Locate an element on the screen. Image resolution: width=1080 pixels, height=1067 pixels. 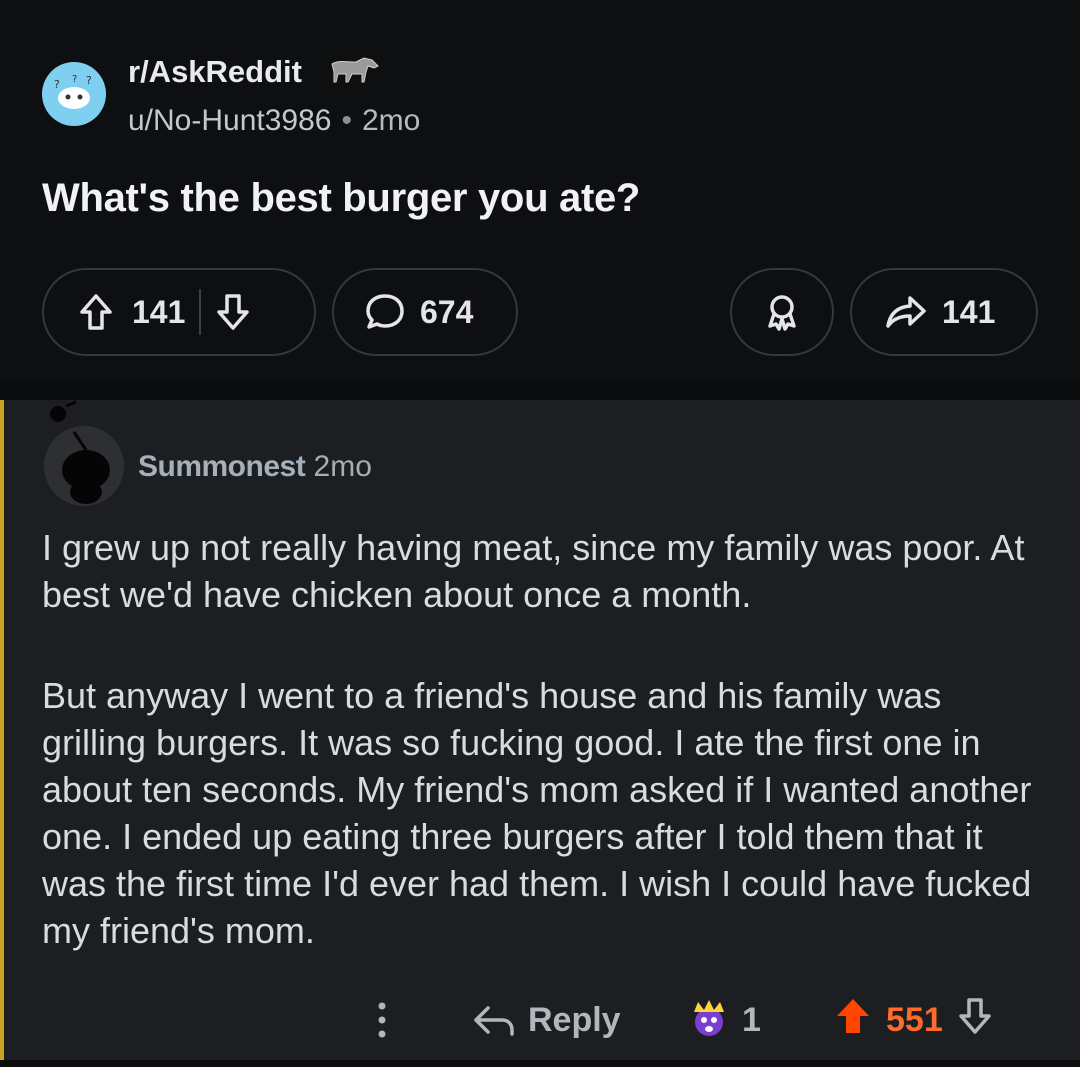
downvote-button is located at coordinates (233, 312).